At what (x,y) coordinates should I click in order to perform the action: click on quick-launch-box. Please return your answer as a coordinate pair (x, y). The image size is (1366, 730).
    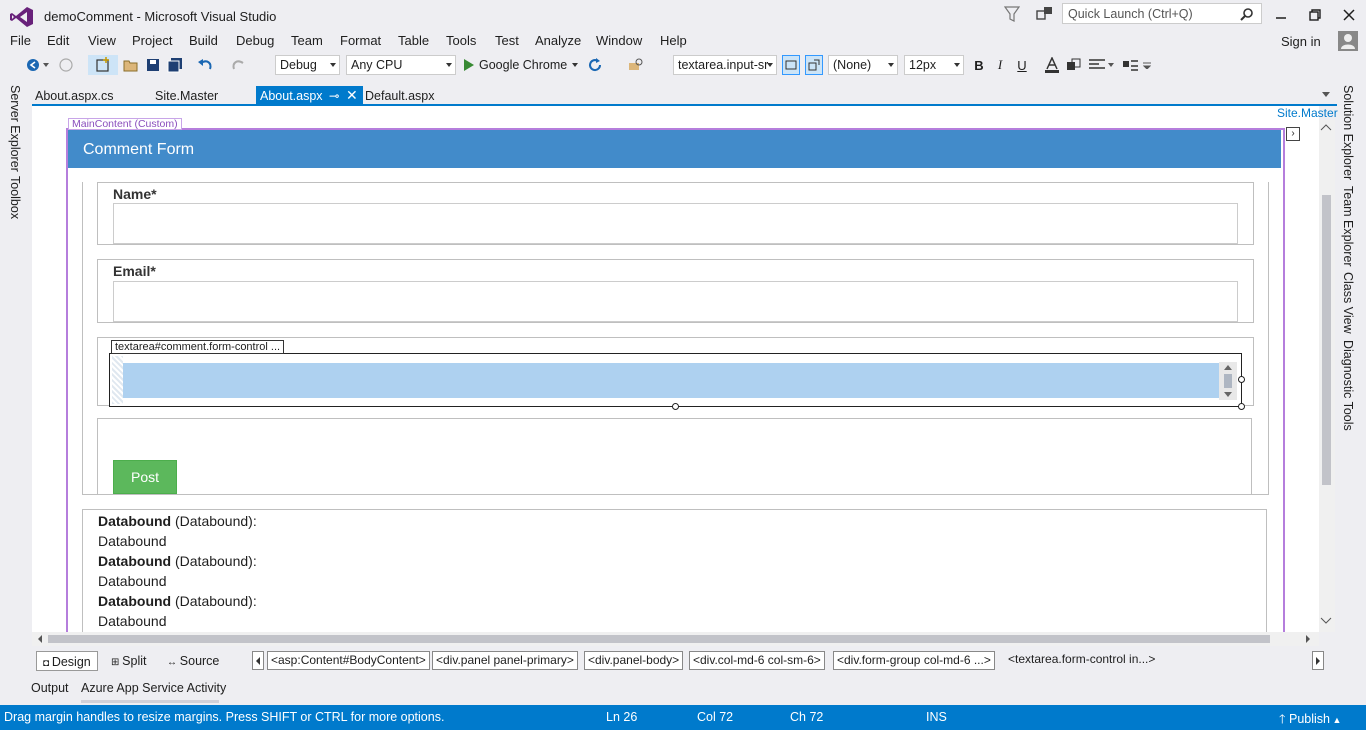
    Looking at the image, I should click on (1162, 13).